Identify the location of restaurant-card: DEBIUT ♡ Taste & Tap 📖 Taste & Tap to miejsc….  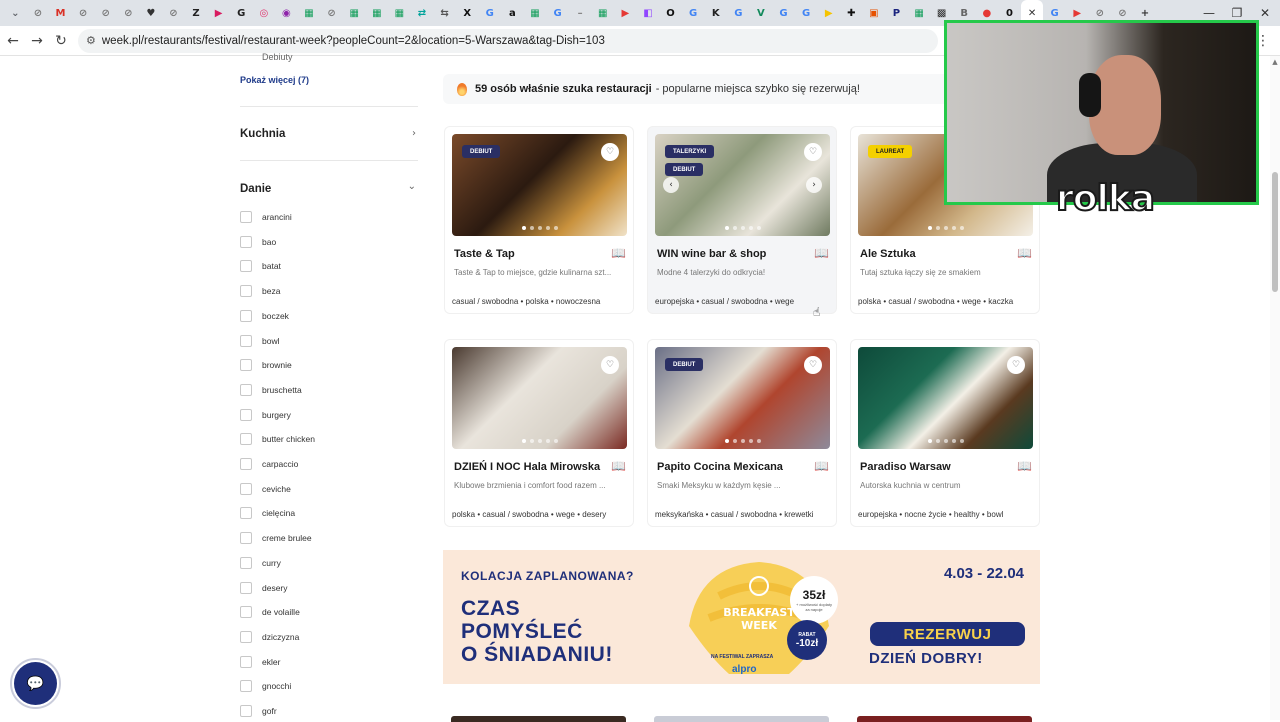
(539, 220).